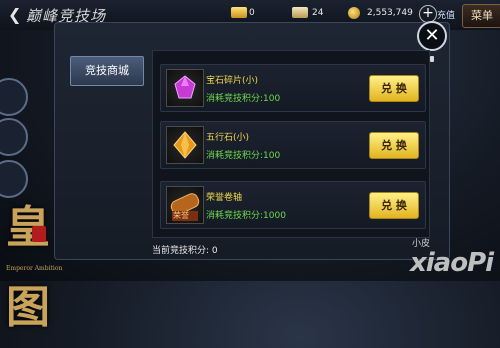 The height and width of the screenshot is (348, 500). I want to click on silver-ingot-count: 24, so click(318, 13).